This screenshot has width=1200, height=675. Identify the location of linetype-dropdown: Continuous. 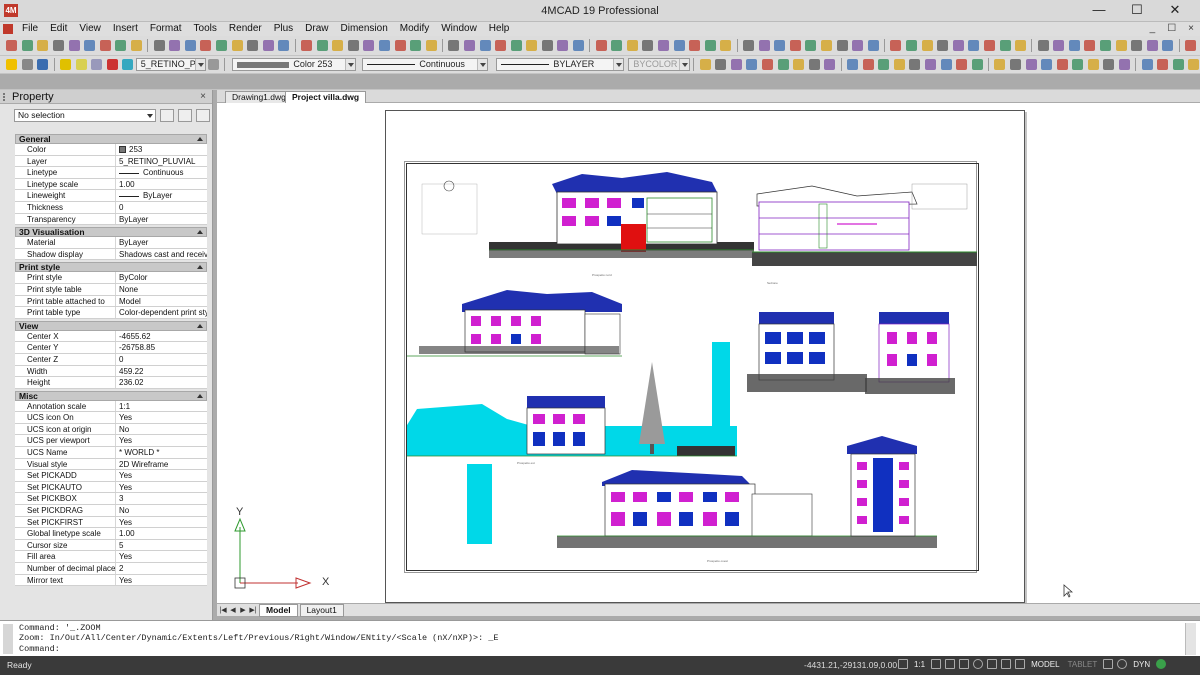
(425, 64).